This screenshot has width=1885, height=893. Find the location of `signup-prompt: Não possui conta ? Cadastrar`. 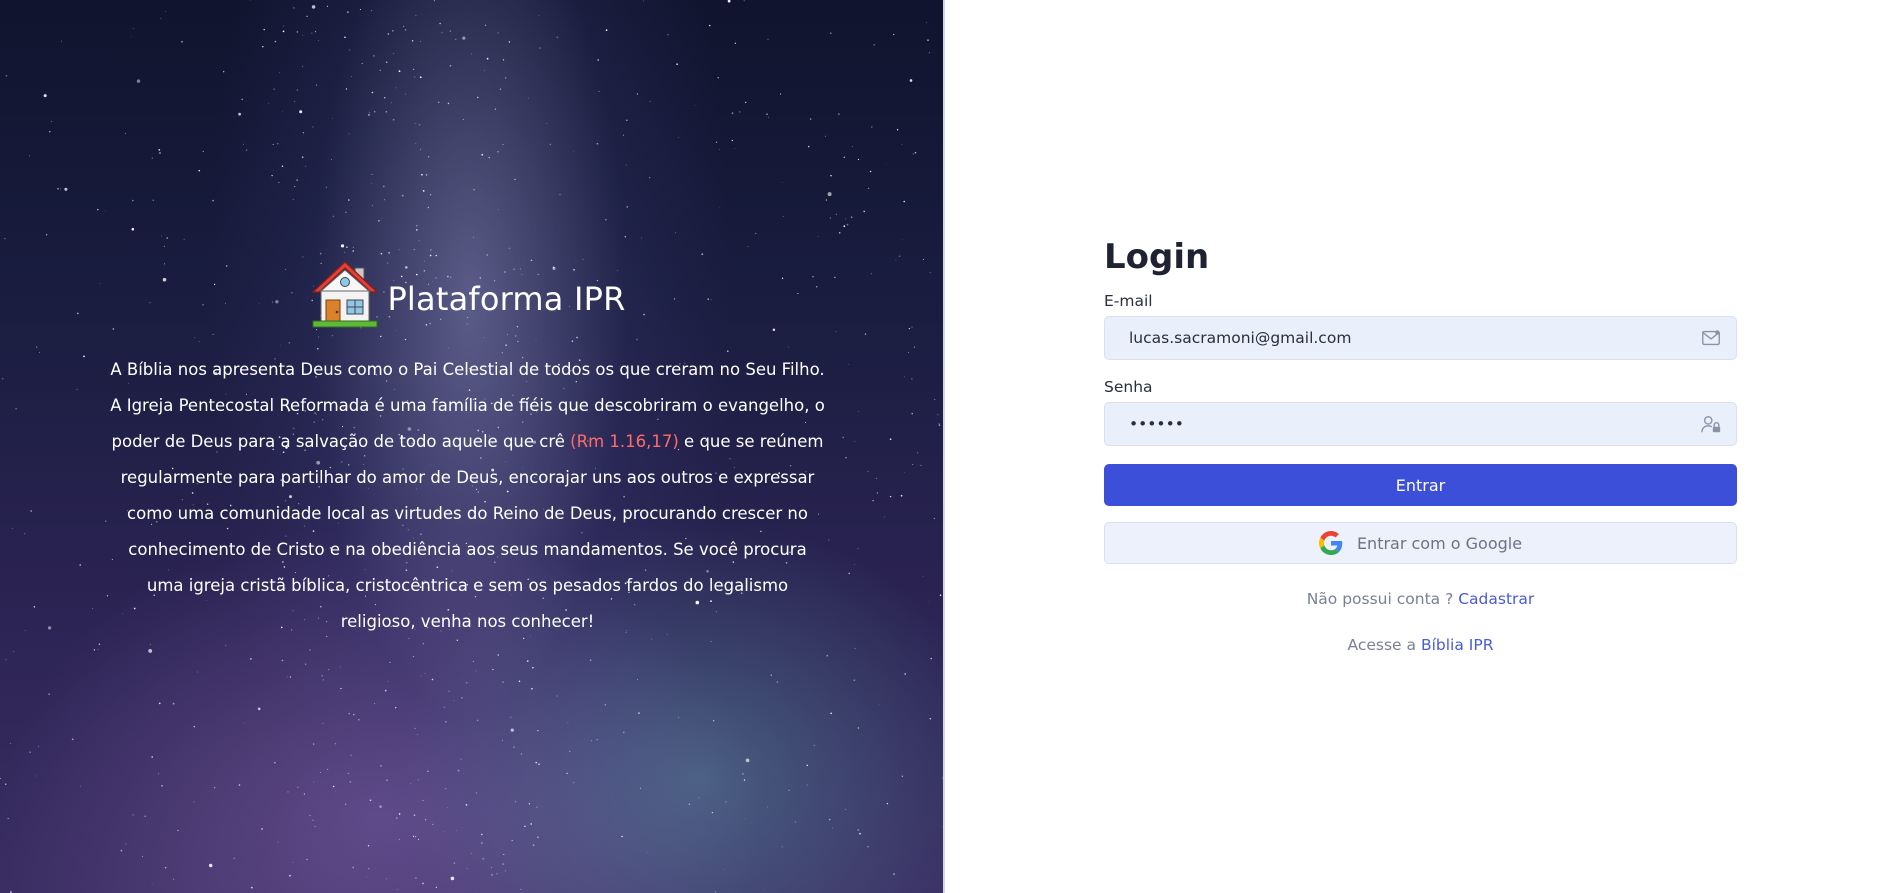

signup-prompt: Não possui conta ? Cadastrar is located at coordinates (1420, 599).